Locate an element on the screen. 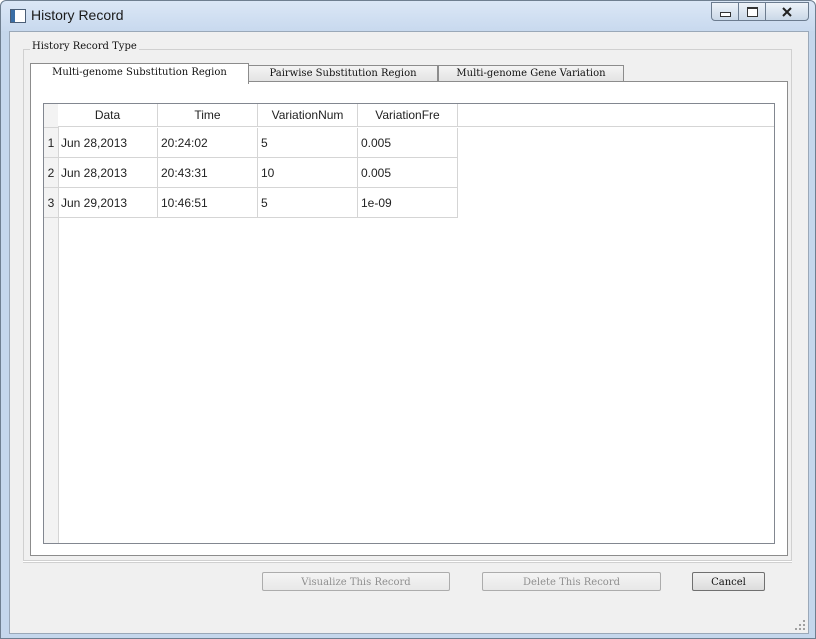  row-header-1: 1 is located at coordinates (51, 143).